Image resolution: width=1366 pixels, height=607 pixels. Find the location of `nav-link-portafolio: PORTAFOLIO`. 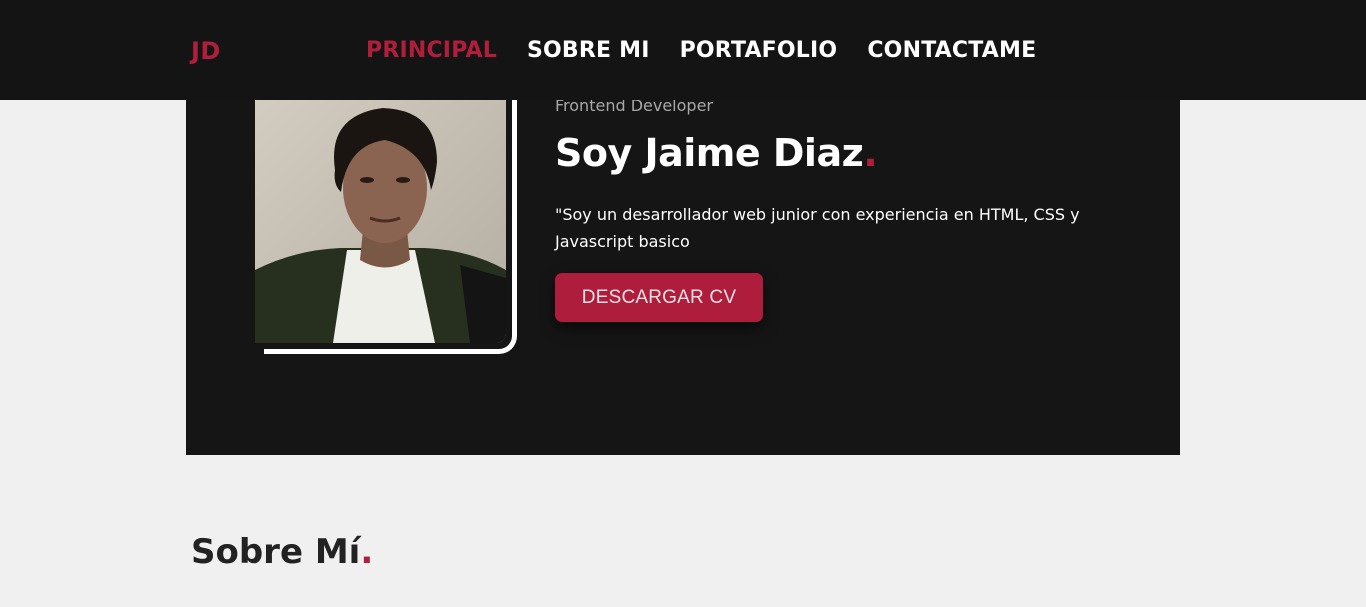

nav-link-portafolio: PORTAFOLIO is located at coordinates (759, 51).